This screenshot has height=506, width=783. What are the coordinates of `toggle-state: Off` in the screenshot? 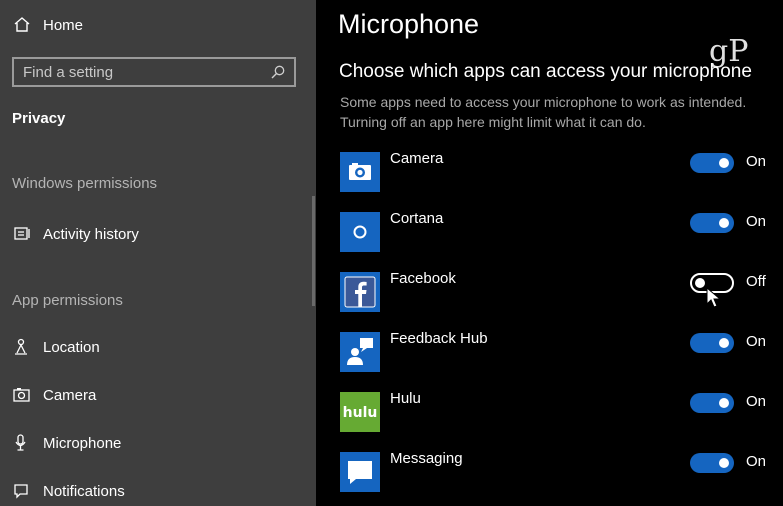 It's located at (756, 281).